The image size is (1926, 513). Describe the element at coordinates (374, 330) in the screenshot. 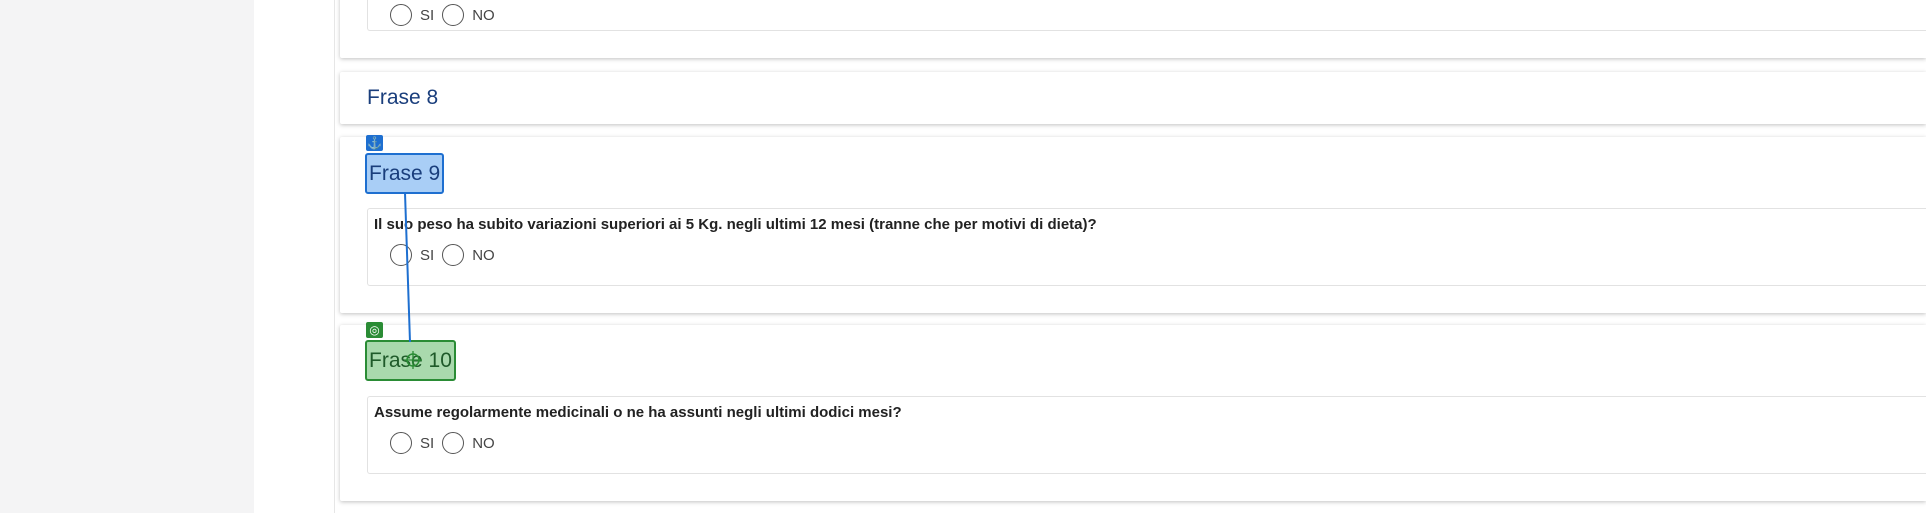

I see `target-icon: ◎` at that location.